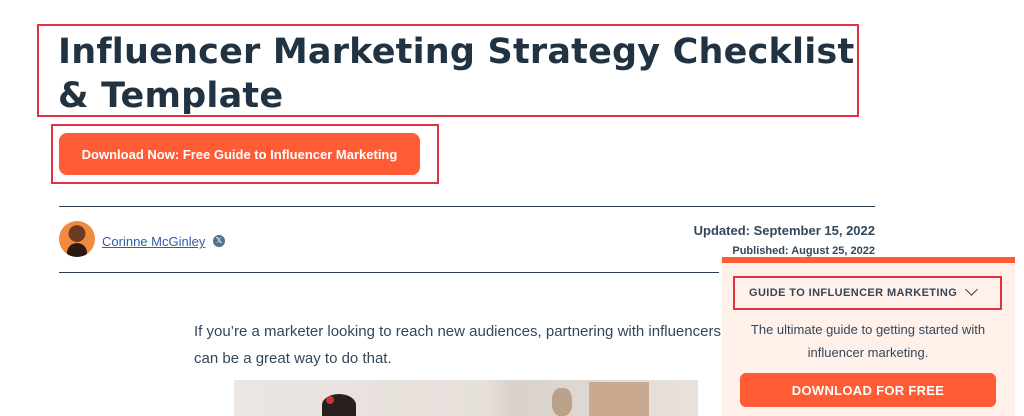 This screenshot has width=1024, height=416. Describe the element at coordinates (466, 398) in the screenshot. I see `article-hero-image` at that location.